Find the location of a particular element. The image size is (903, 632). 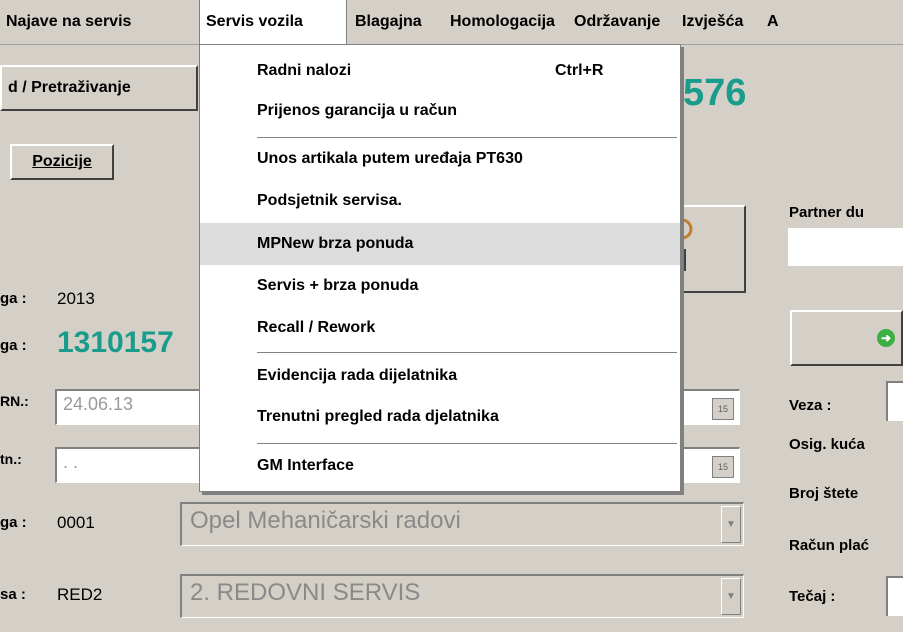

menu-item-label: GM Interface is located at coordinates (305, 465).